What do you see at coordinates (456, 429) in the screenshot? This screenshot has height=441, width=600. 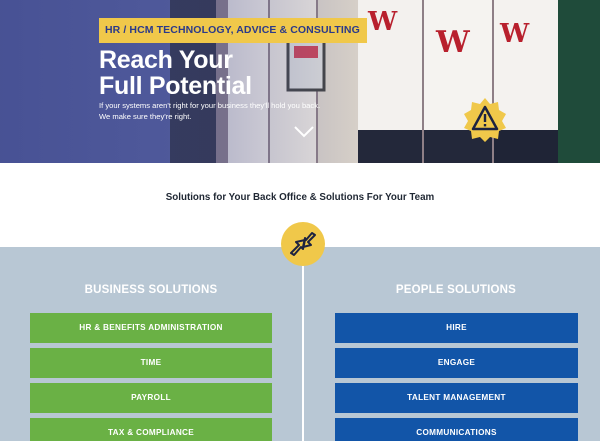 I see `communications-button: COMMUNICATIONS` at bounding box center [456, 429].